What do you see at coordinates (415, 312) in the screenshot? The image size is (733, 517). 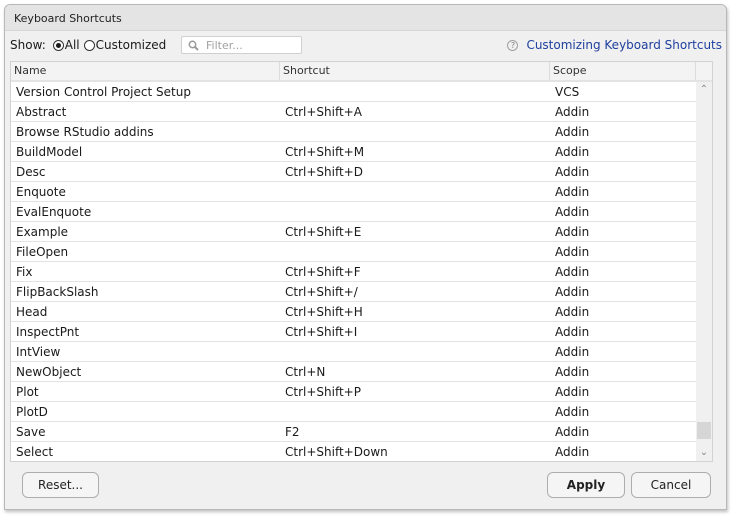 I see `cell-shortcut: Ctrl+Shift+H` at bounding box center [415, 312].